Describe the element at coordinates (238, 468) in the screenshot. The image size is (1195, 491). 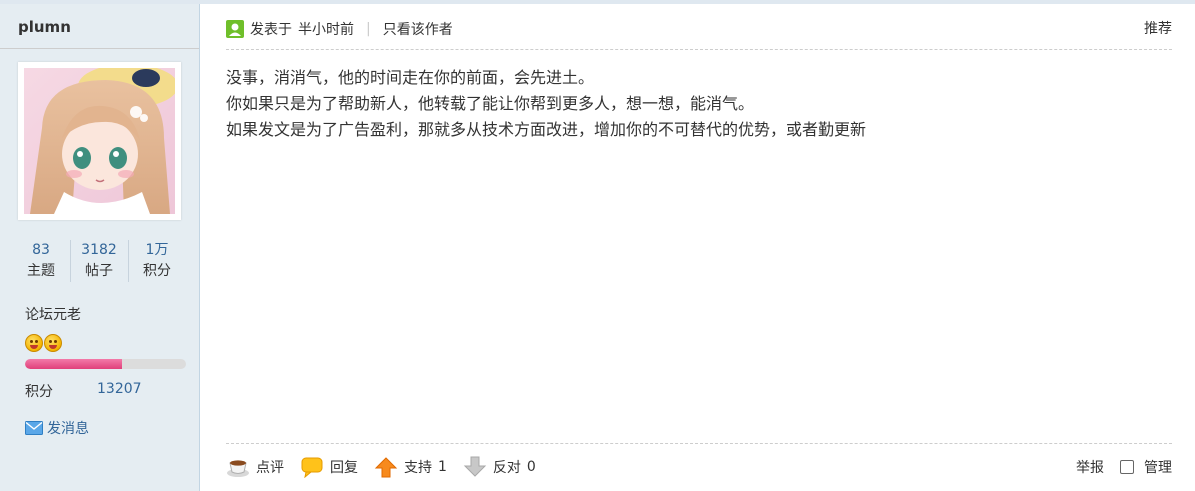
I see `coffee-cup-icon` at that location.